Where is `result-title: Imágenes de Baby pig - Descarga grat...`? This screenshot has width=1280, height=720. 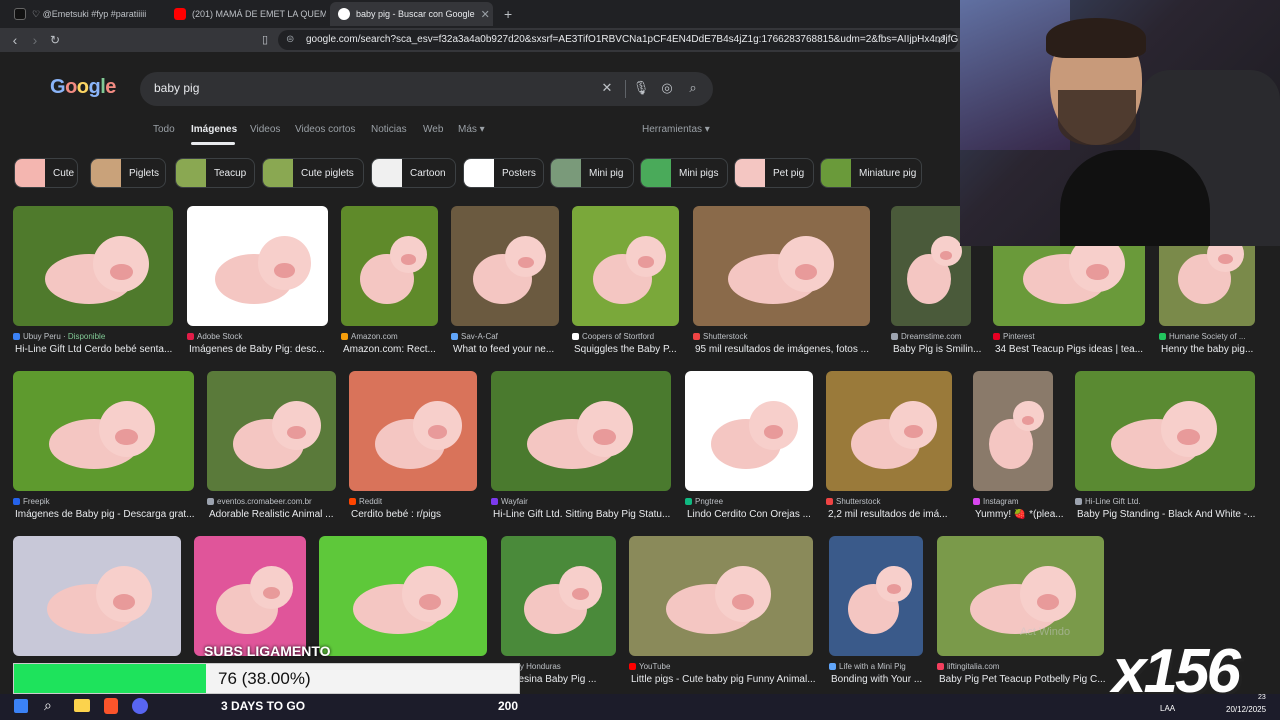 result-title: Imágenes de Baby pig - Descarga grat... is located at coordinates (112, 514).